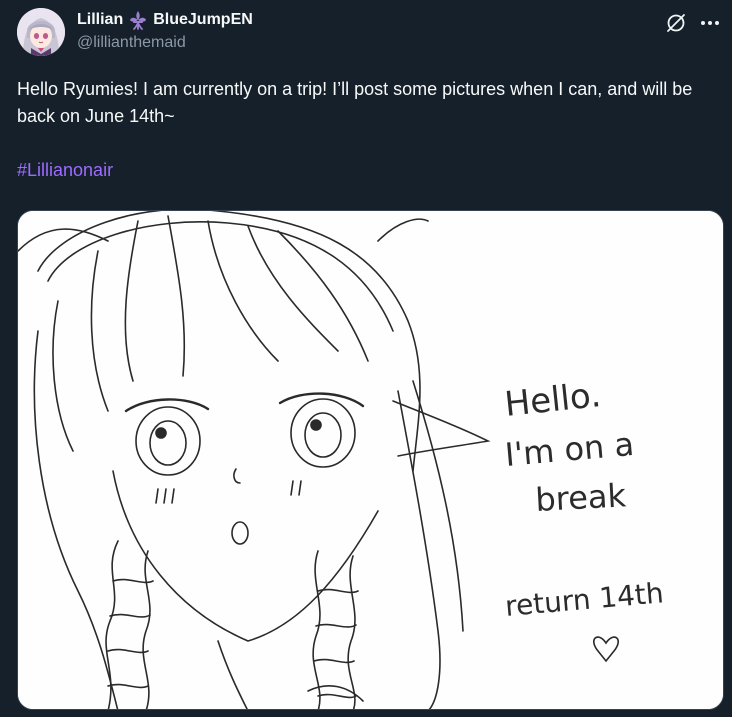 Image resolution: width=732 pixels, height=717 pixels. I want to click on display-name-second: BlueJumpEN, so click(203, 20).